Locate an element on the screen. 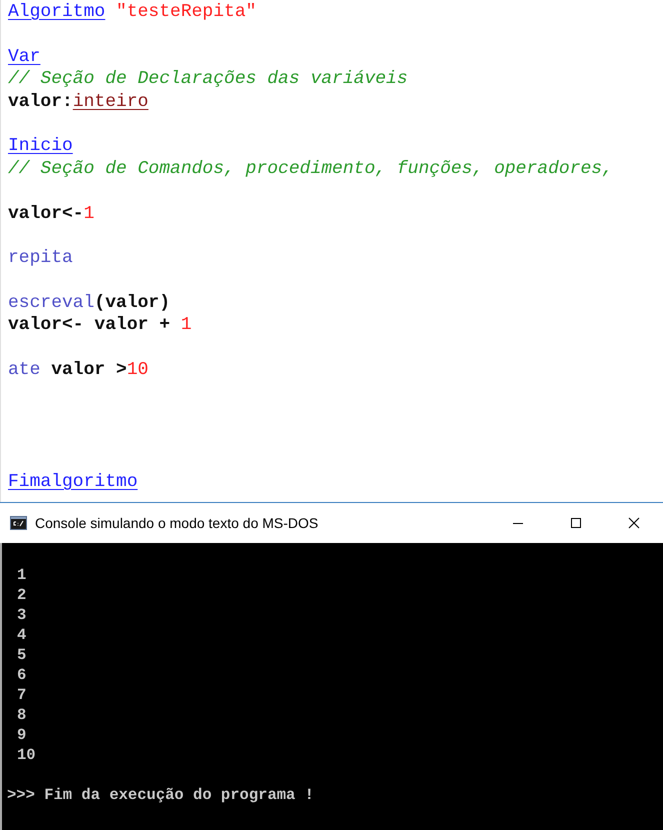  code-line: valor<- valor + 1 is located at coordinates (100, 325).